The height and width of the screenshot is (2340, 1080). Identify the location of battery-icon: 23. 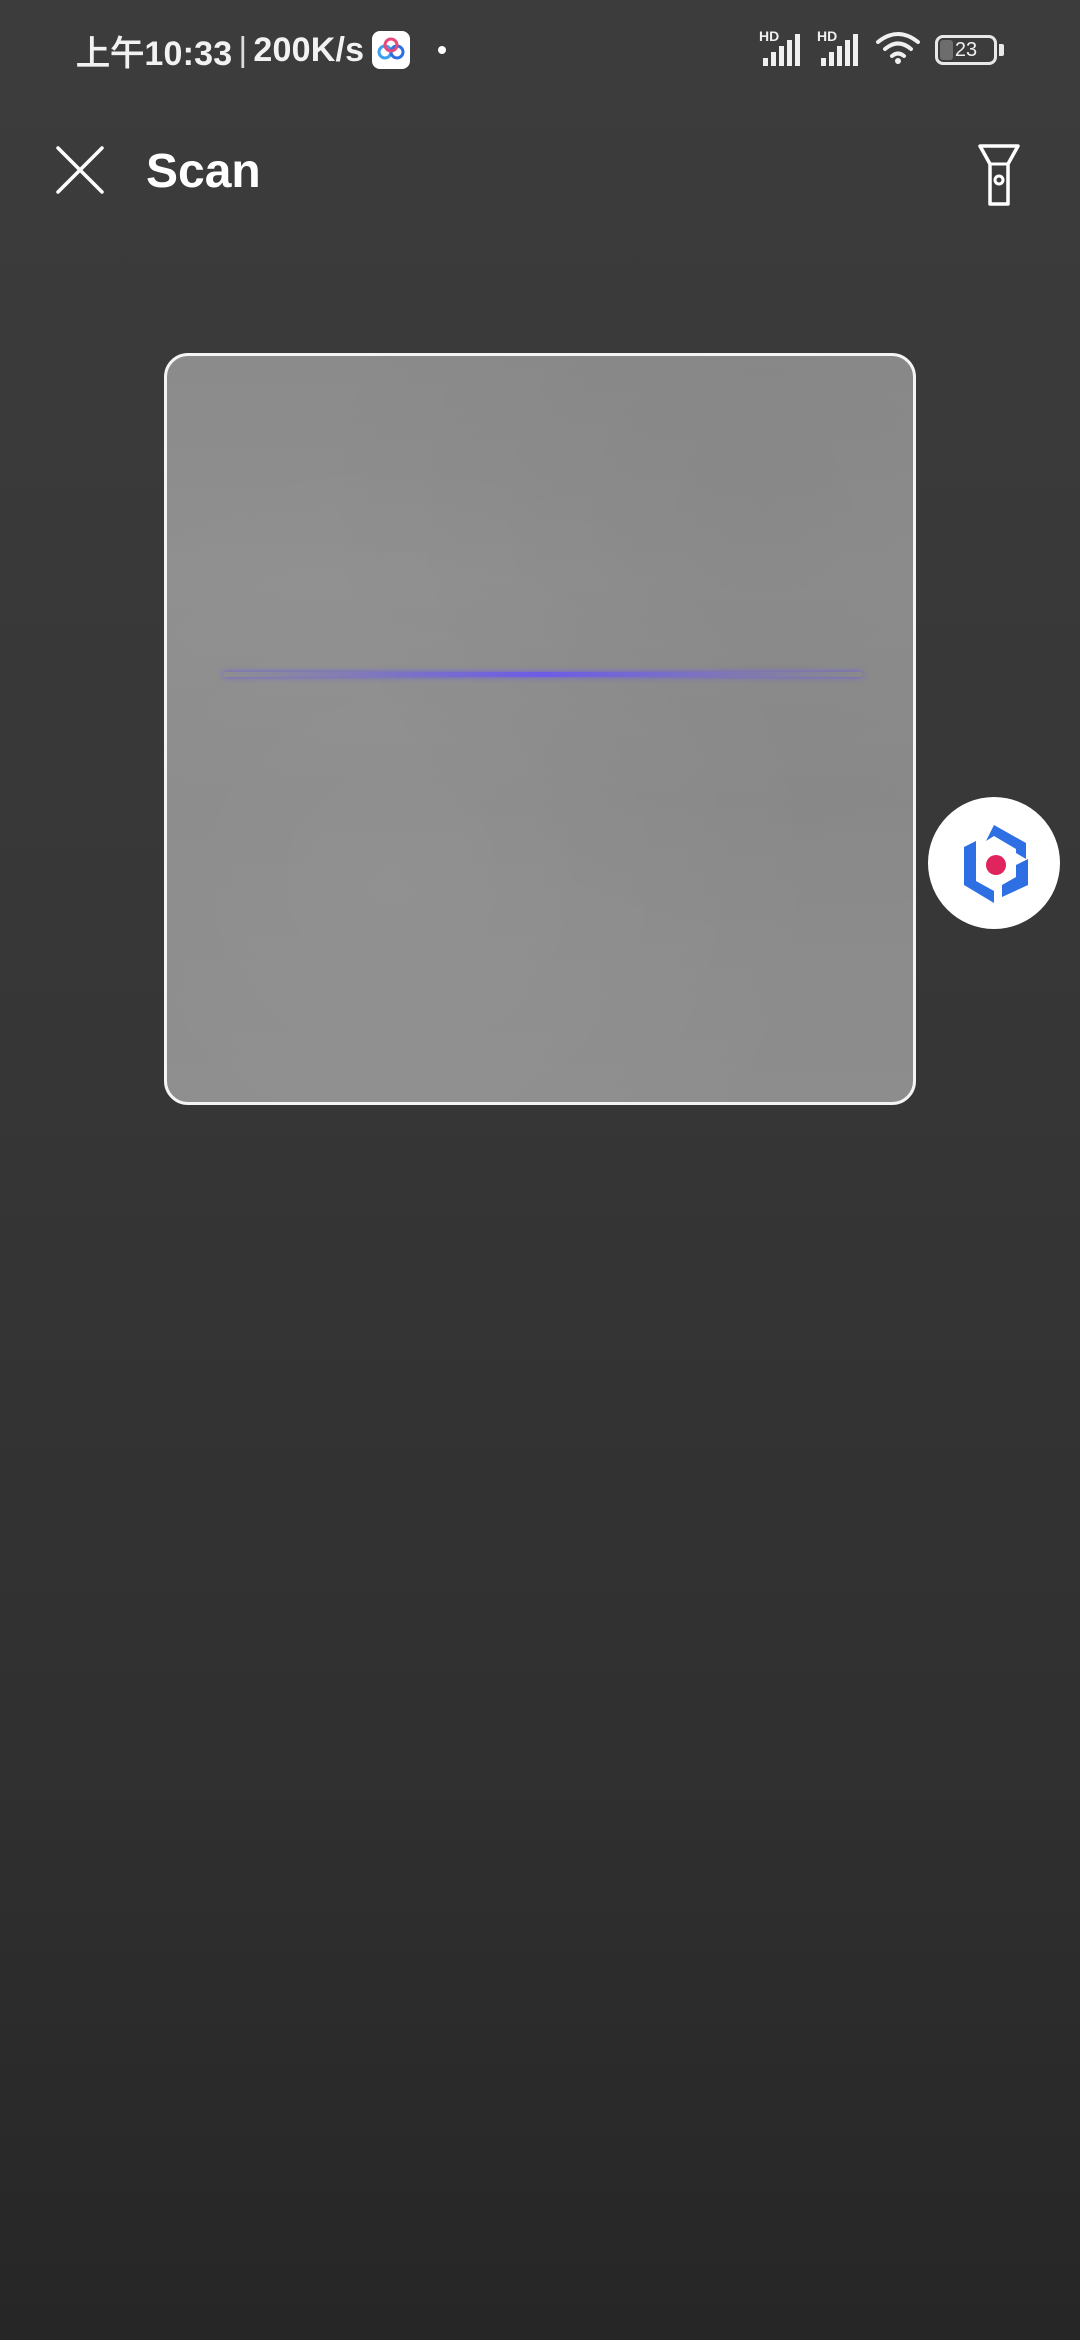
(966, 50).